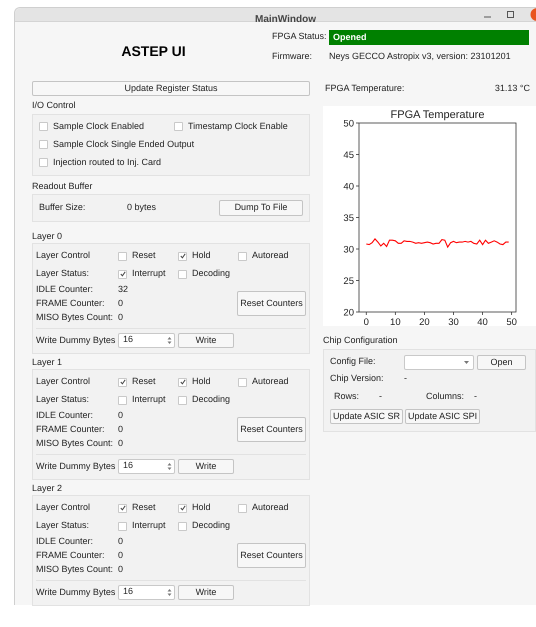 The height and width of the screenshot is (627, 536). What do you see at coordinates (367, 416) in the screenshot?
I see `update-asic-button: Update ASIC SR` at bounding box center [367, 416].